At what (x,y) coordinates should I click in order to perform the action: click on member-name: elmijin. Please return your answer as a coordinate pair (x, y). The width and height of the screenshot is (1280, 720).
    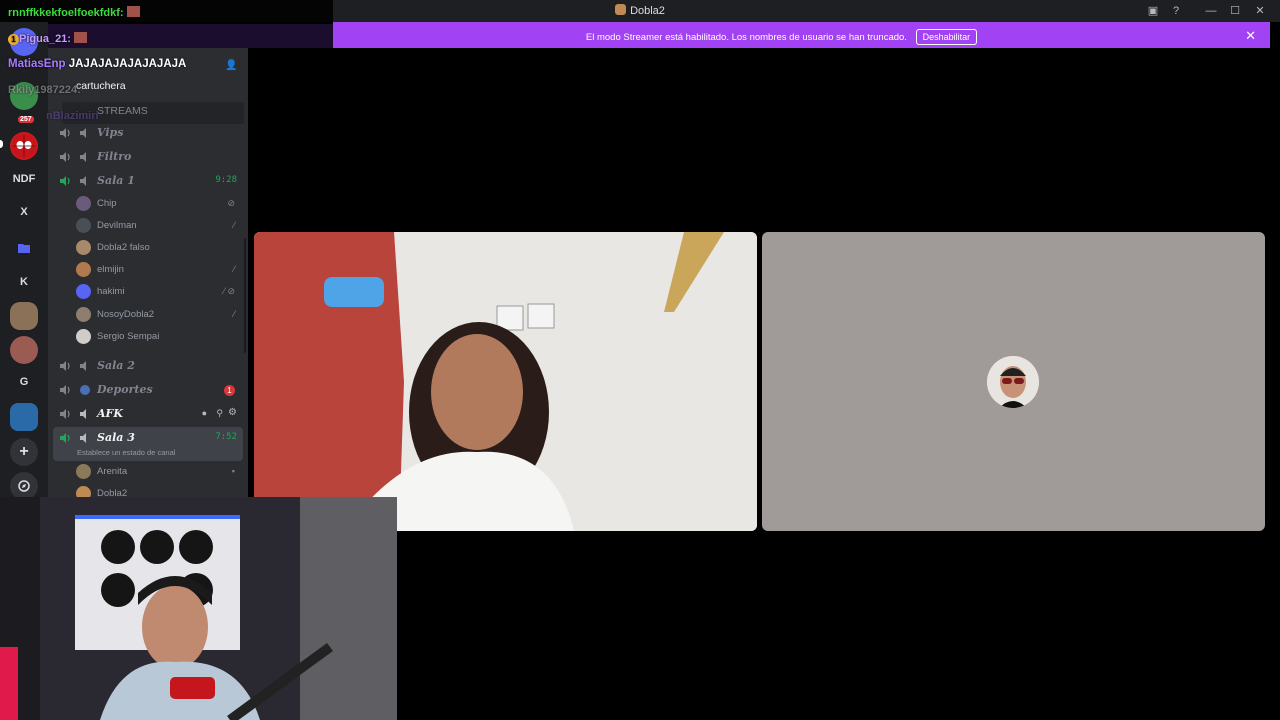
    Looking at the image, I should click on (110, 269).